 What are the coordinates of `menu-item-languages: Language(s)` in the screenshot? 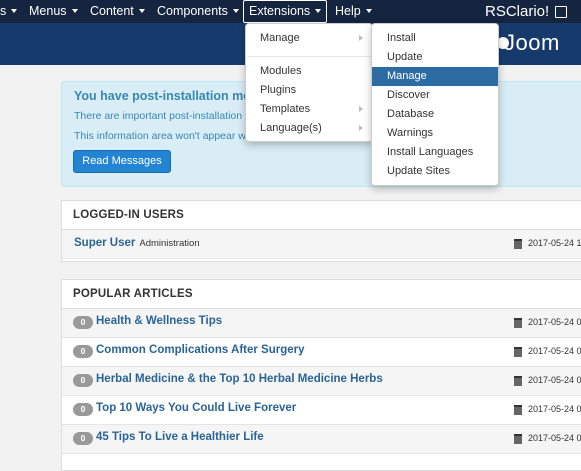 It's located at (309, 128).